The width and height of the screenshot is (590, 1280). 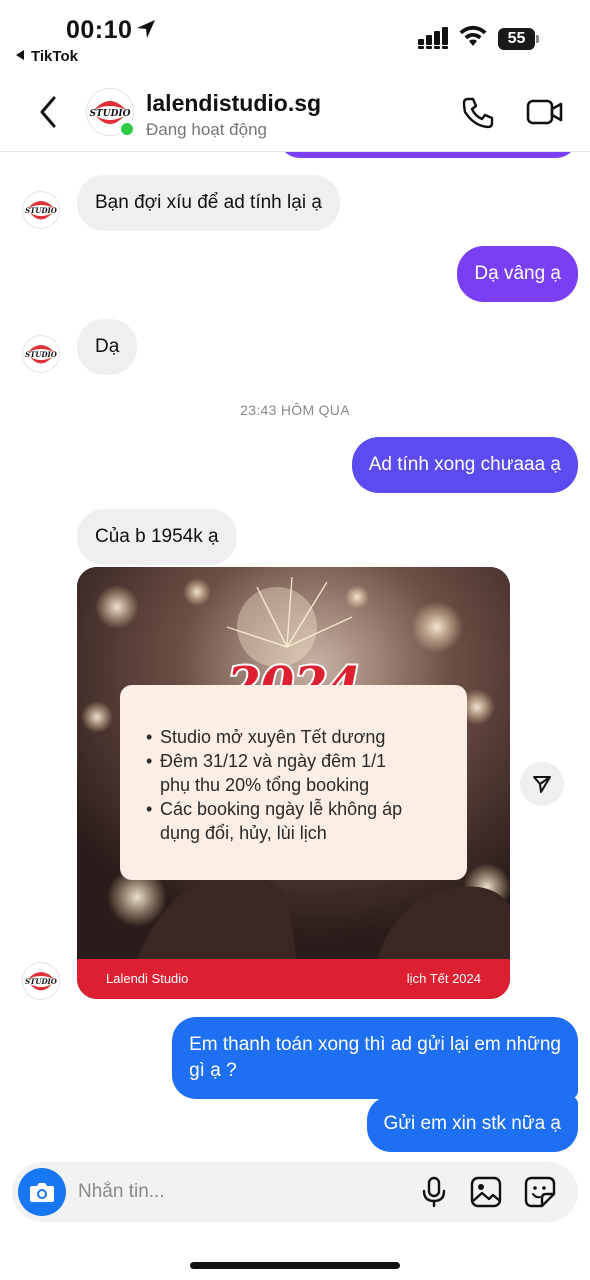 What do you see at coordinates (206, 129) in the screenshot?
I see `contact-status: Đang hoạt động` at bounding box center [206, 129].